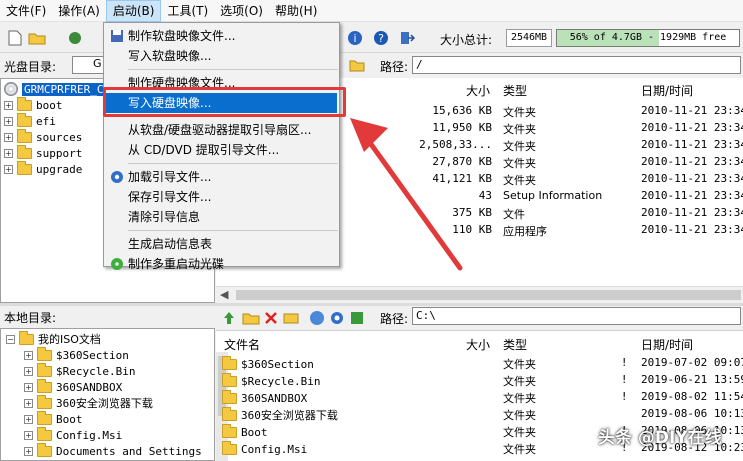 The width and height of the screenshot is (743, 461). I want to click on question-icon: ?, so click(381, 38).